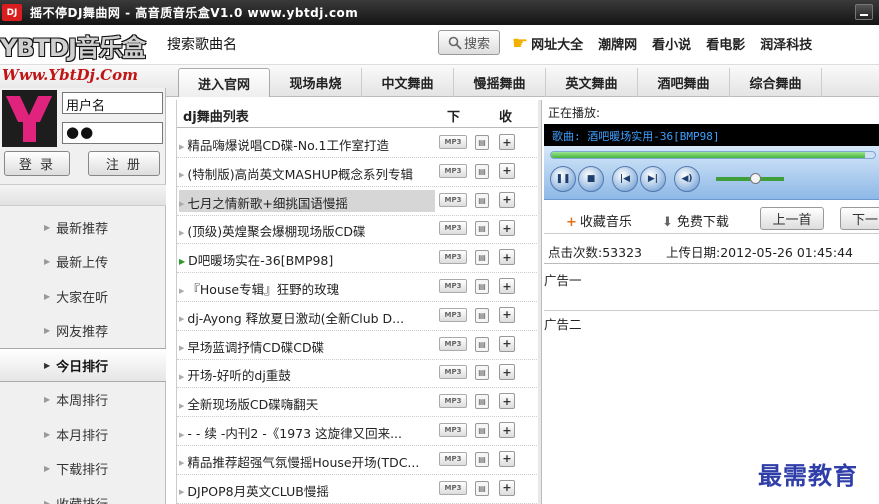  Describe the element at coordinates (671, 43) in the screenshot. I see `link-novels: 看小说` at that location.